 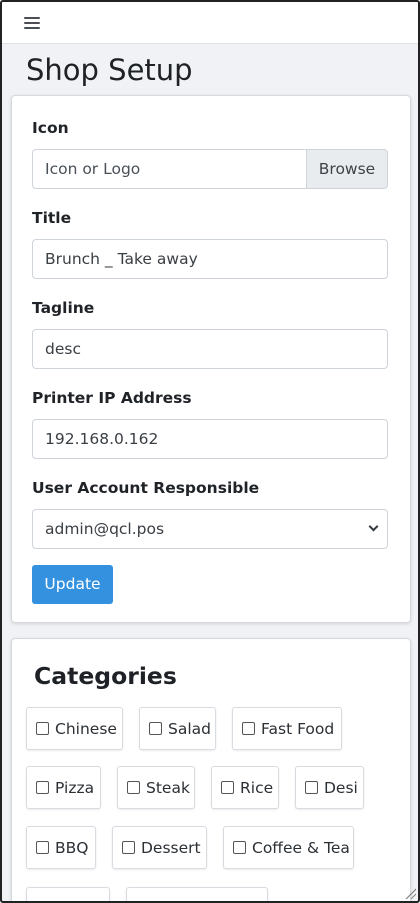 I want to click on category-chip-salad: Salad, so click(x=177, y=728).